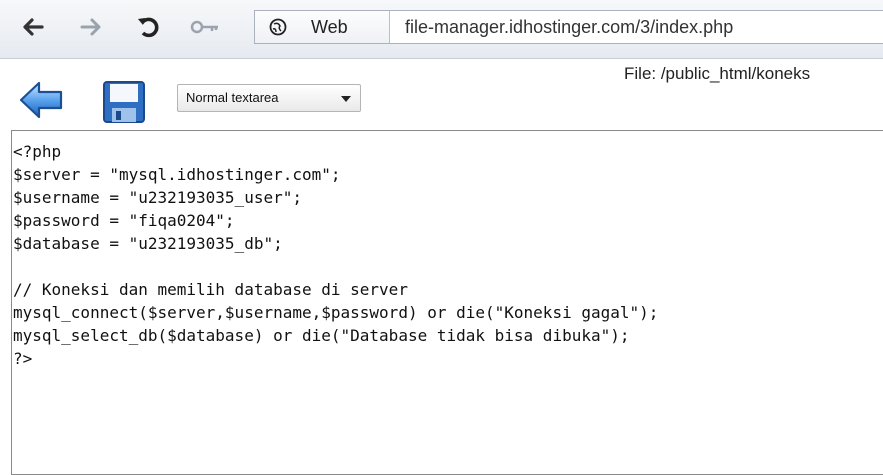  What do you see at coordinates (91, 27) in the screenshot?
I see `forward-arrow-icon` at bounding box center [91, 27].